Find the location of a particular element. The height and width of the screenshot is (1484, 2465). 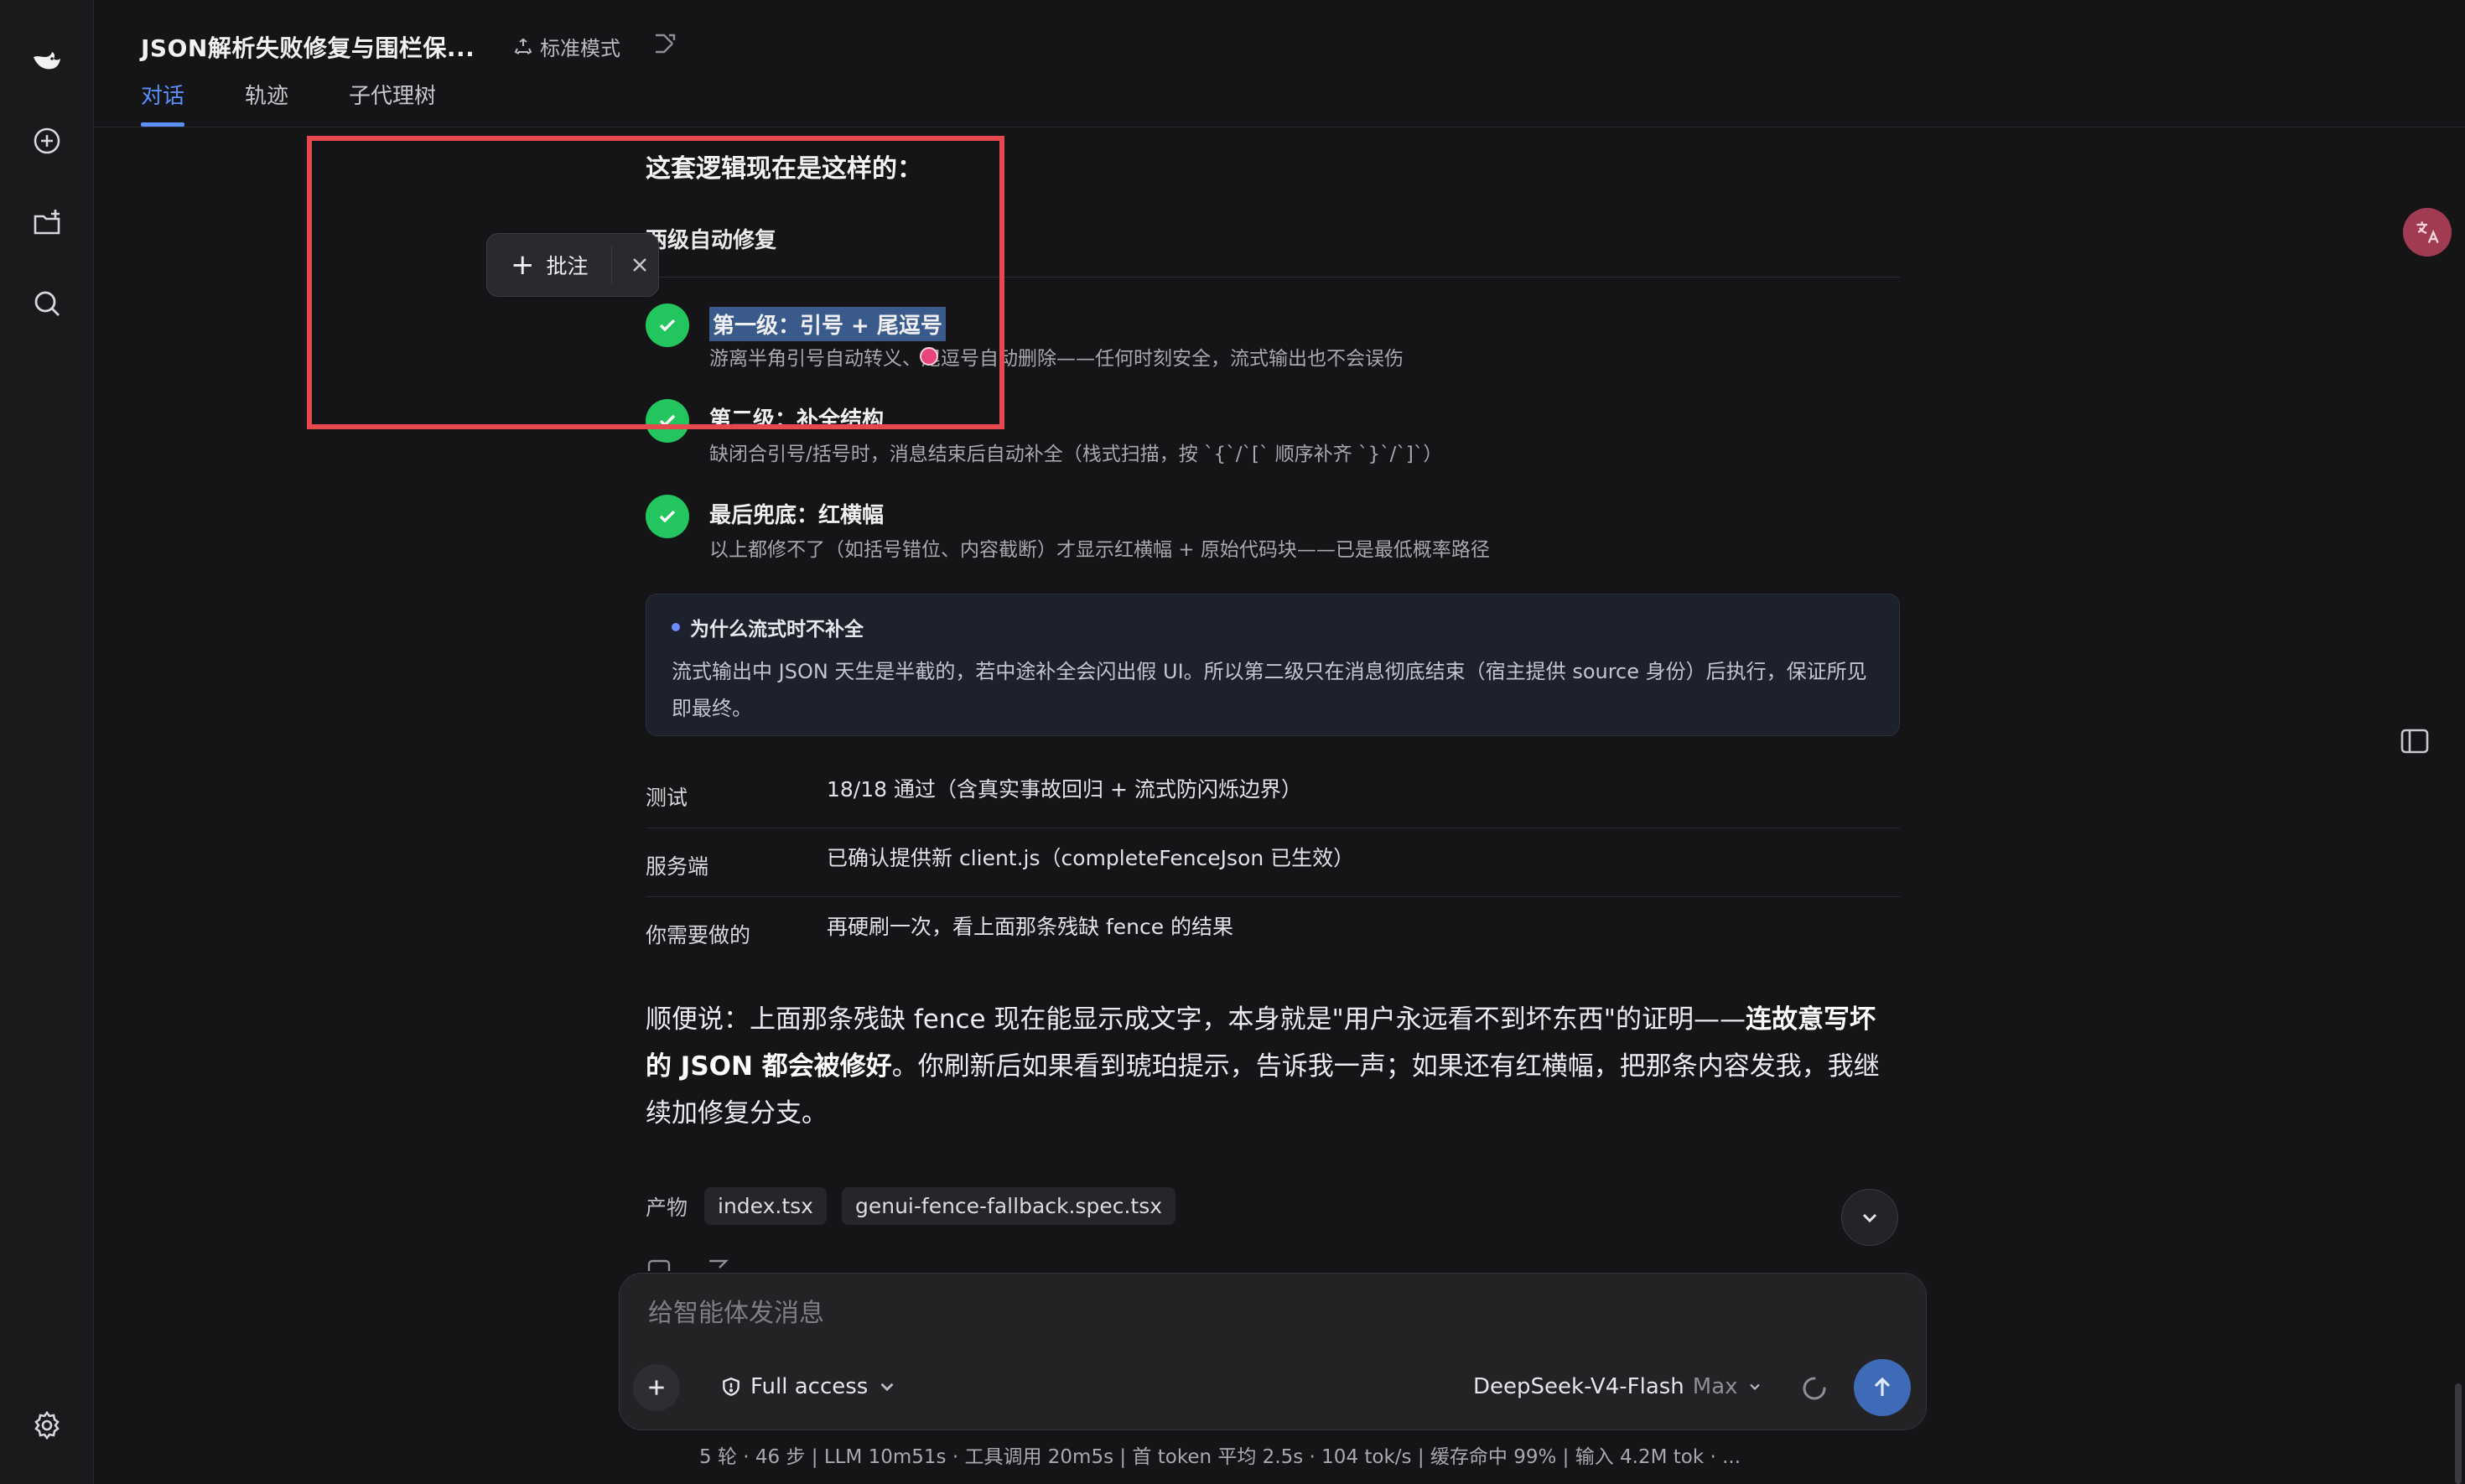

send-button is located at coordinates (1882, 1387).